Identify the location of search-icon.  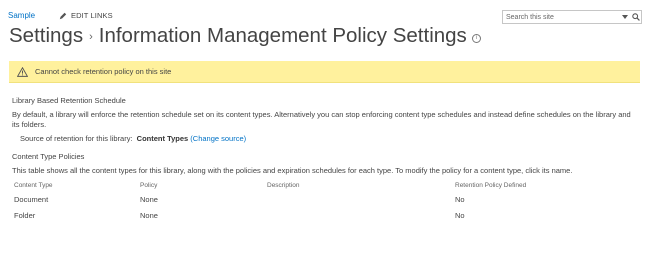
(635, 17).